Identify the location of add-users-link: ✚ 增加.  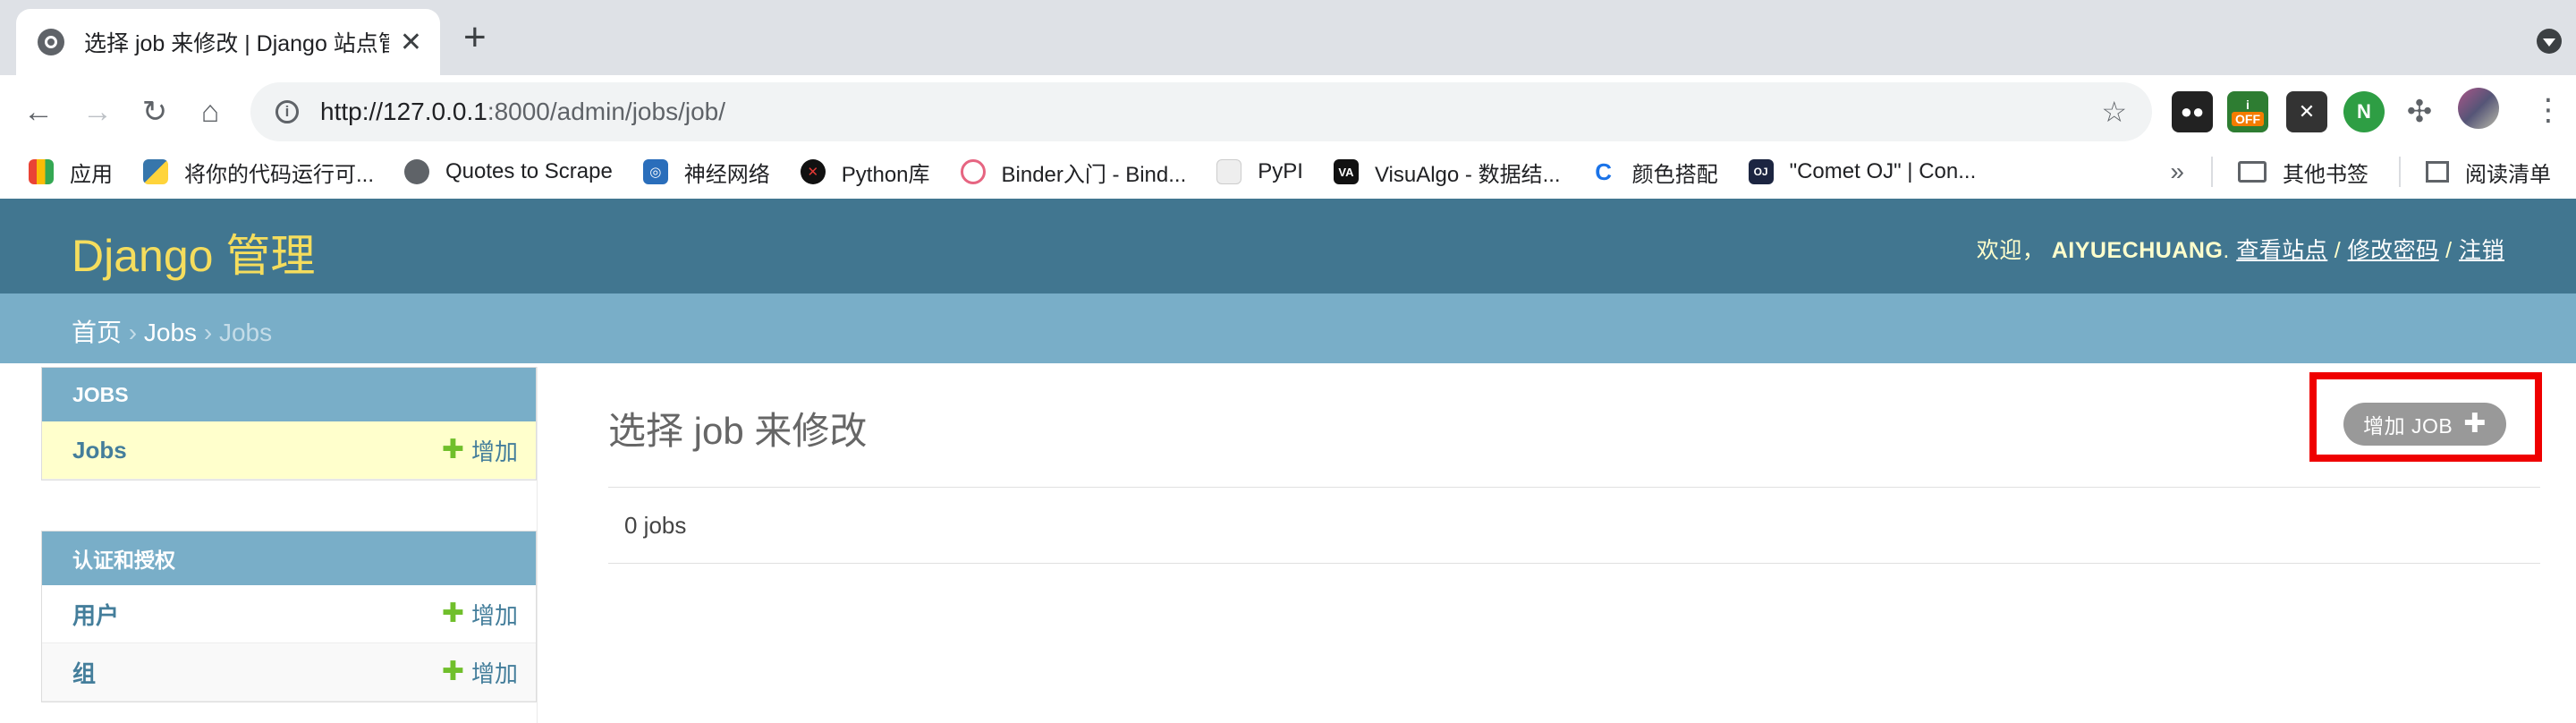
(480, 614).